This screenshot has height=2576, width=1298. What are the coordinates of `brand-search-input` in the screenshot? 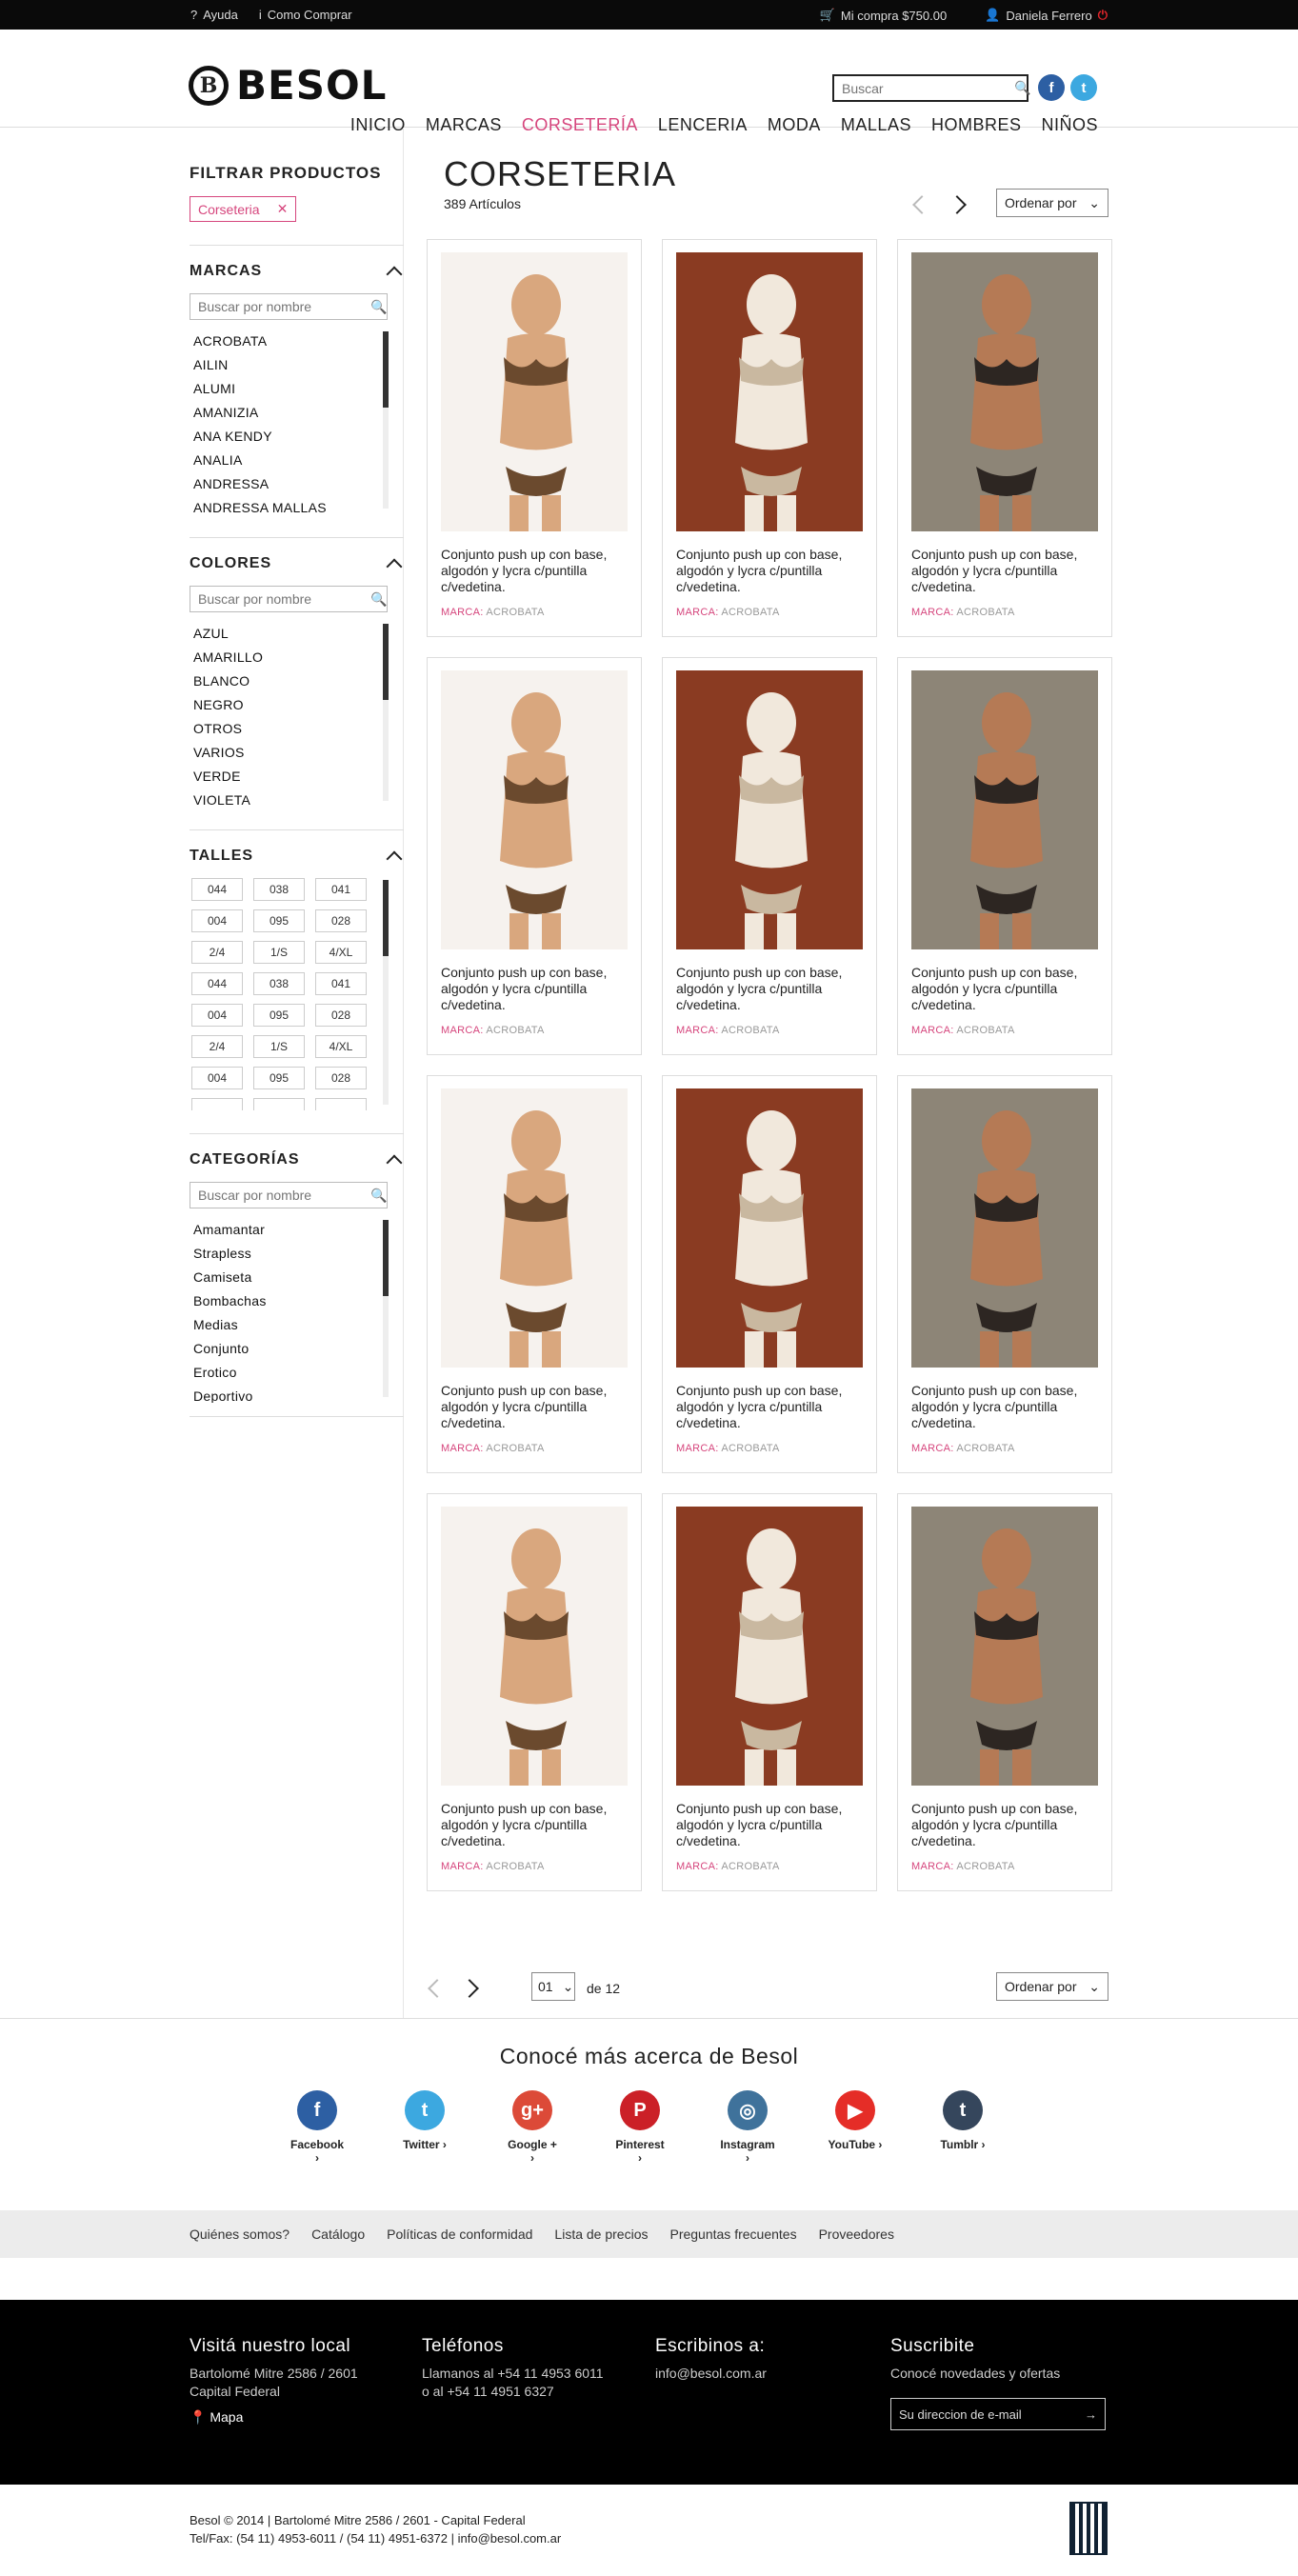 It's located at (284, 306).